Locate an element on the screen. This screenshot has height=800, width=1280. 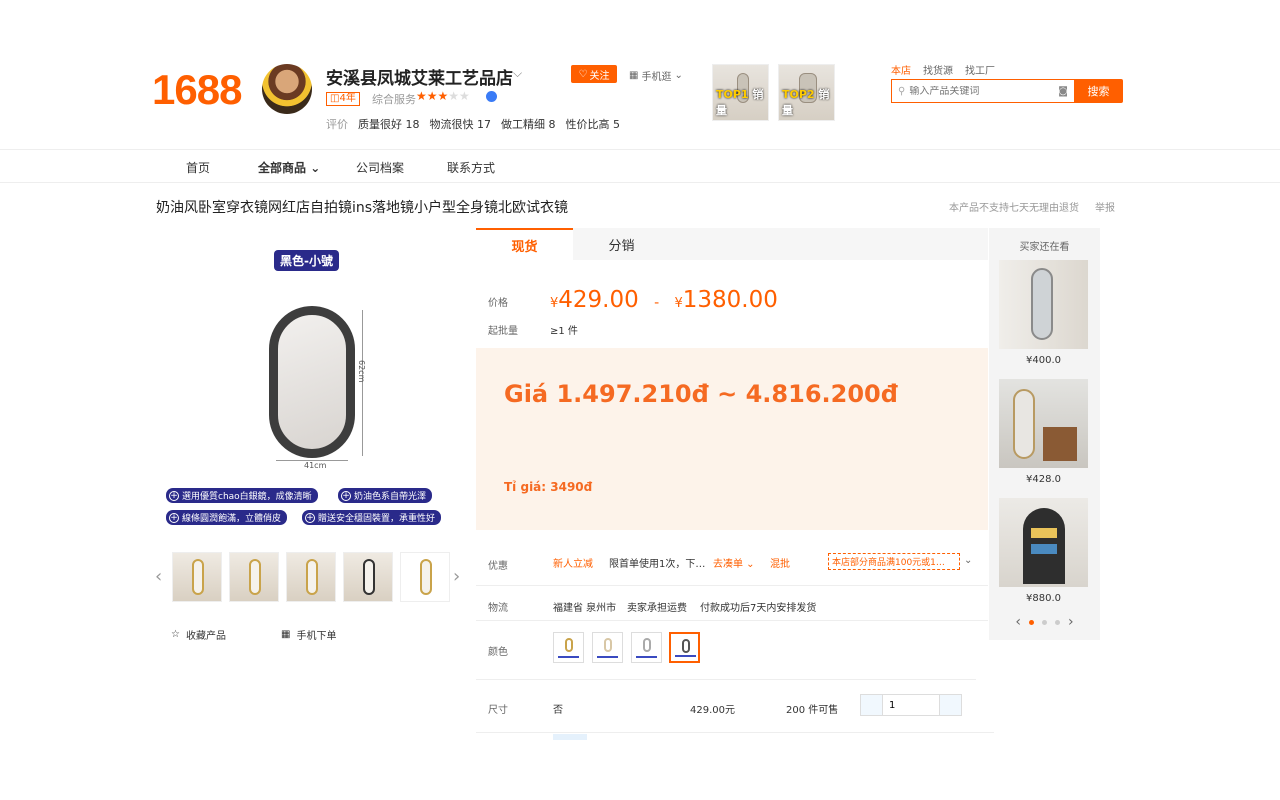
product-notice: 本产品不支持七天无理由退货 举报 is located at coordinates (1032, 206).